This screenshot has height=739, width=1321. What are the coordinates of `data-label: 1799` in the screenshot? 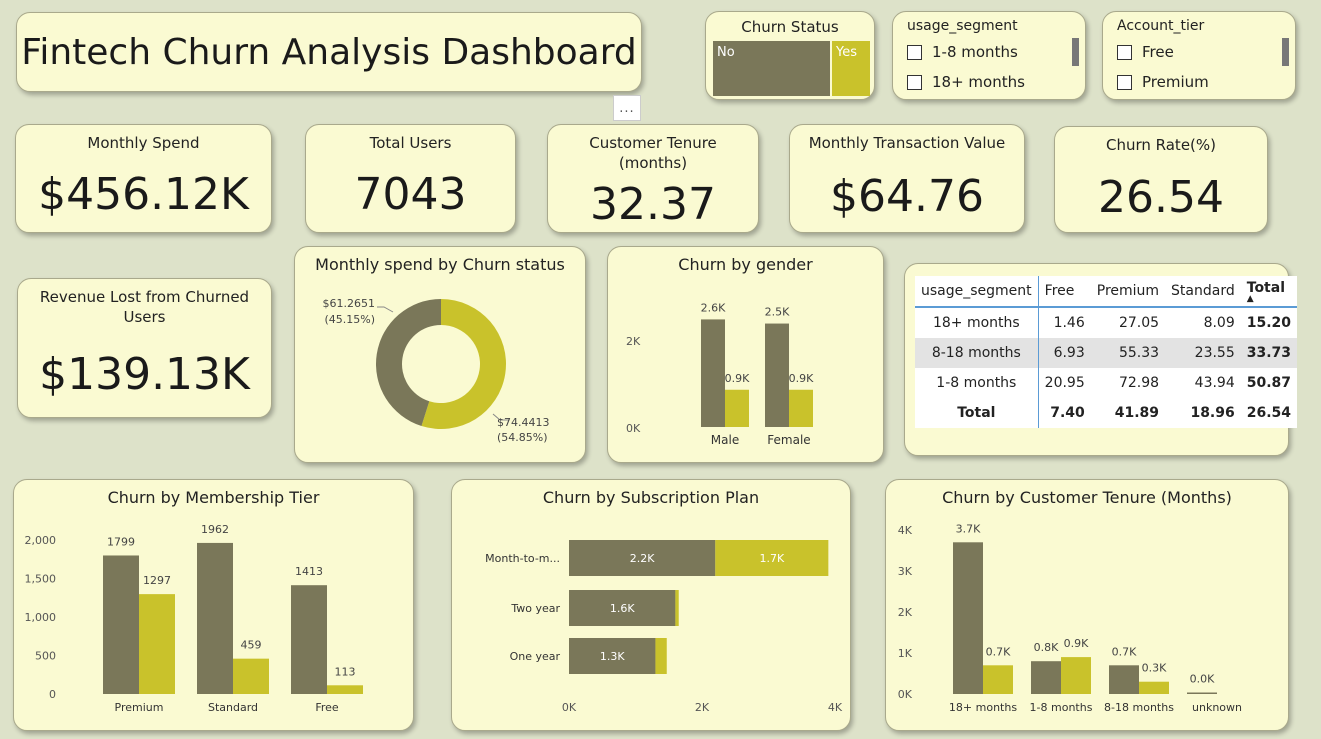 It's located at (121, 541).